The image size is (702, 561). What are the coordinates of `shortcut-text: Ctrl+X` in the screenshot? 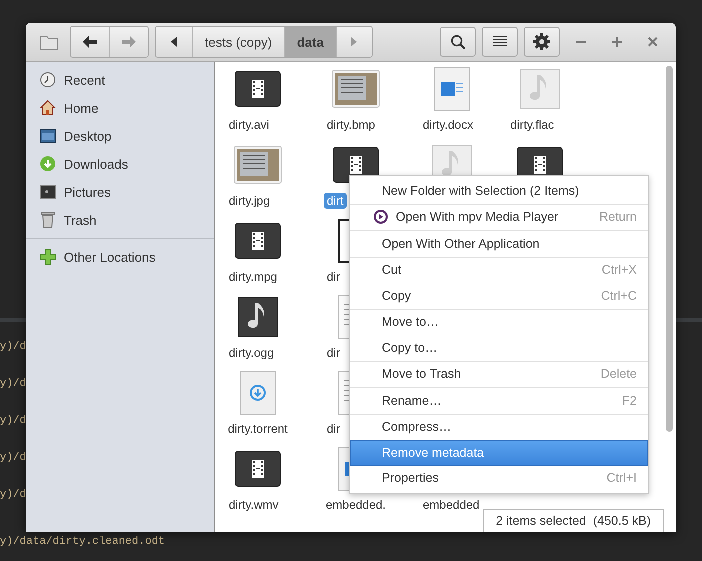 It's located at (619, 270).